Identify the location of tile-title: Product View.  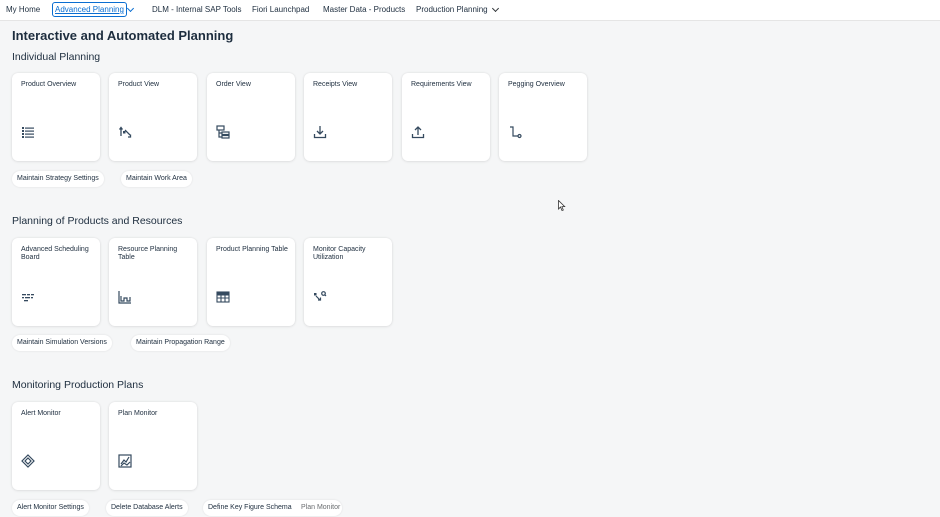
(139, 84).